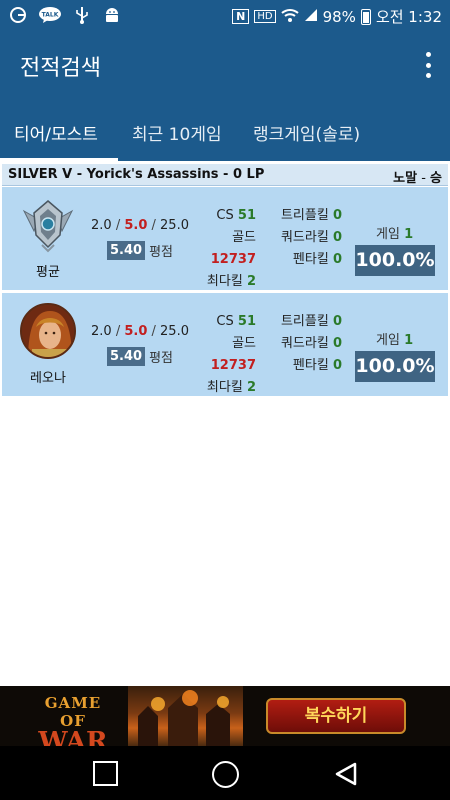 The width and height of the screenshot is (450, 800). What do you see at coordinates (436, 178) in the screenshot?
I see `promo-result: 승` at bounding box center [436, 178].